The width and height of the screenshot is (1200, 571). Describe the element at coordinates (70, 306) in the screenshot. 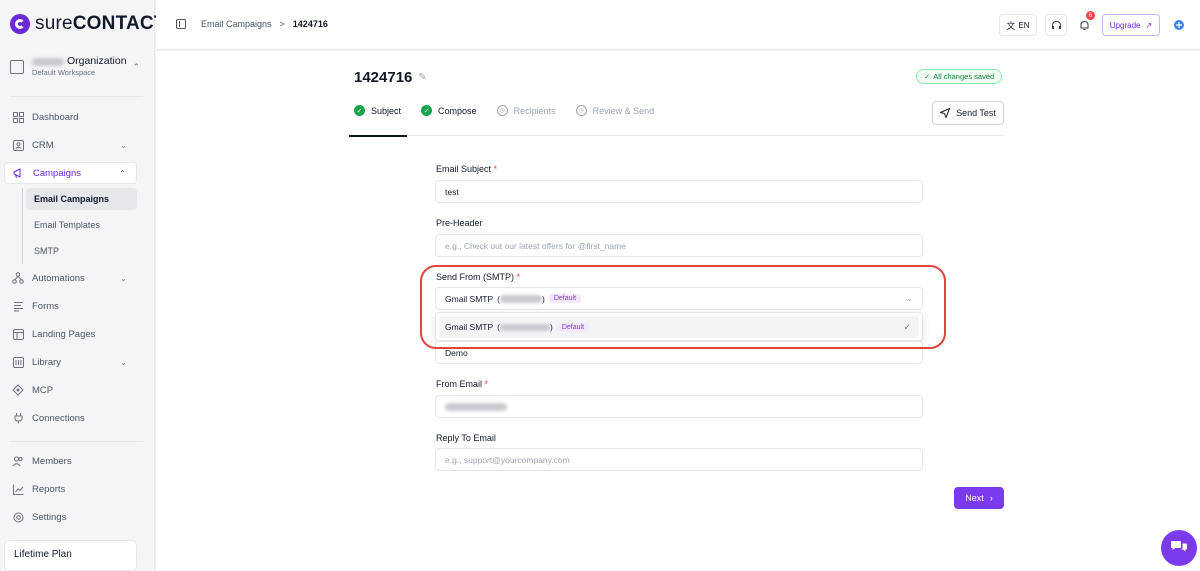

I see `nav-forms: Forms` at that location.